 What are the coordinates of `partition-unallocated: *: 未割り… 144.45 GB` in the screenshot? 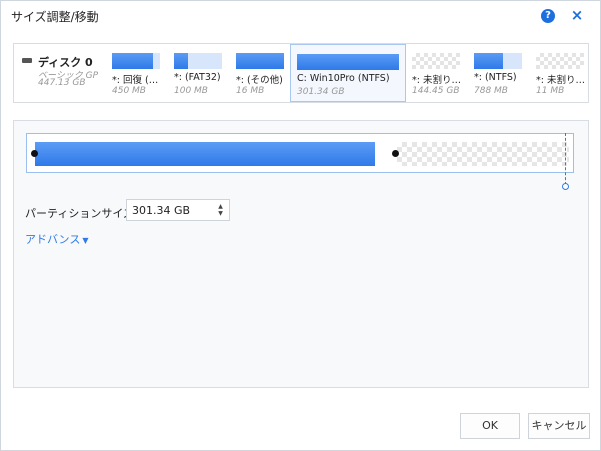 It's located at (437, 73).